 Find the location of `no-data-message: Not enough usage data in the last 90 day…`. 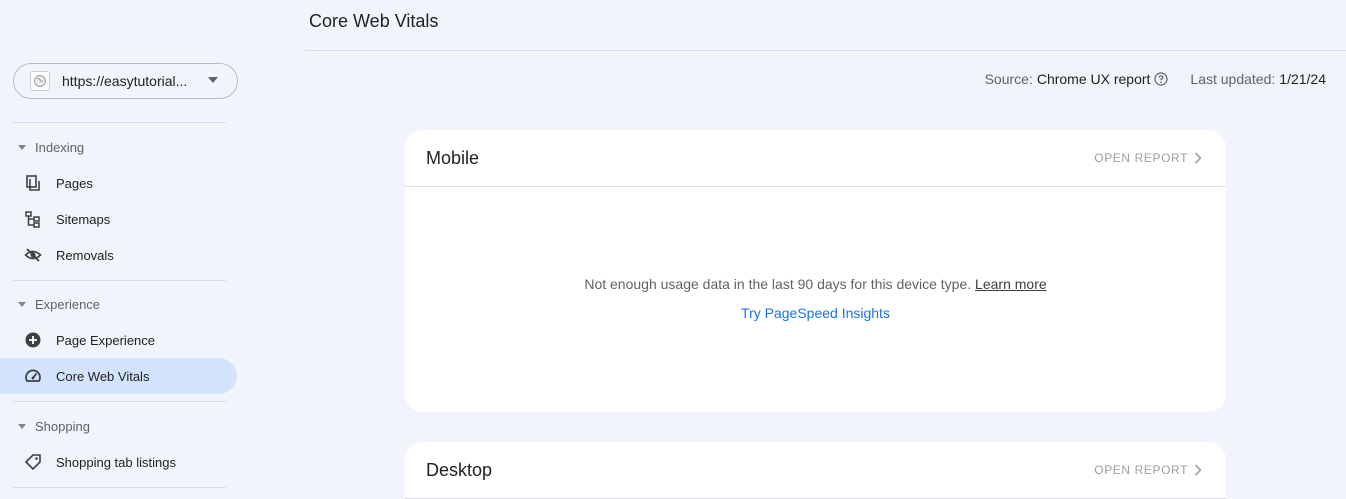

no-data-message: Not enough usage data in the last 90 day… is located at coordinates (815, 284).